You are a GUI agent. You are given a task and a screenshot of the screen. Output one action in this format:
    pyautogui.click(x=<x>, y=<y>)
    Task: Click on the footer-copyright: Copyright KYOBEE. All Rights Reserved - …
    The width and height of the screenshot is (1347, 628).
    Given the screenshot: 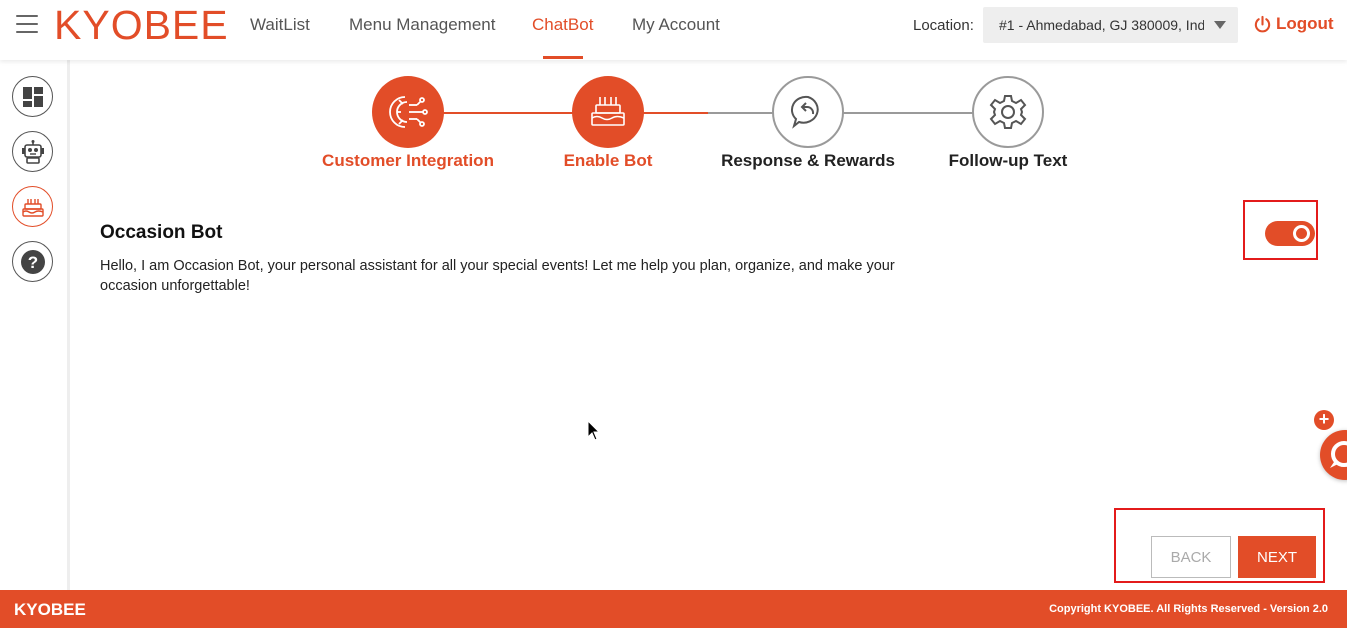 What is the action you would take?
    pyautogui.click(x=1188, y=609)
    